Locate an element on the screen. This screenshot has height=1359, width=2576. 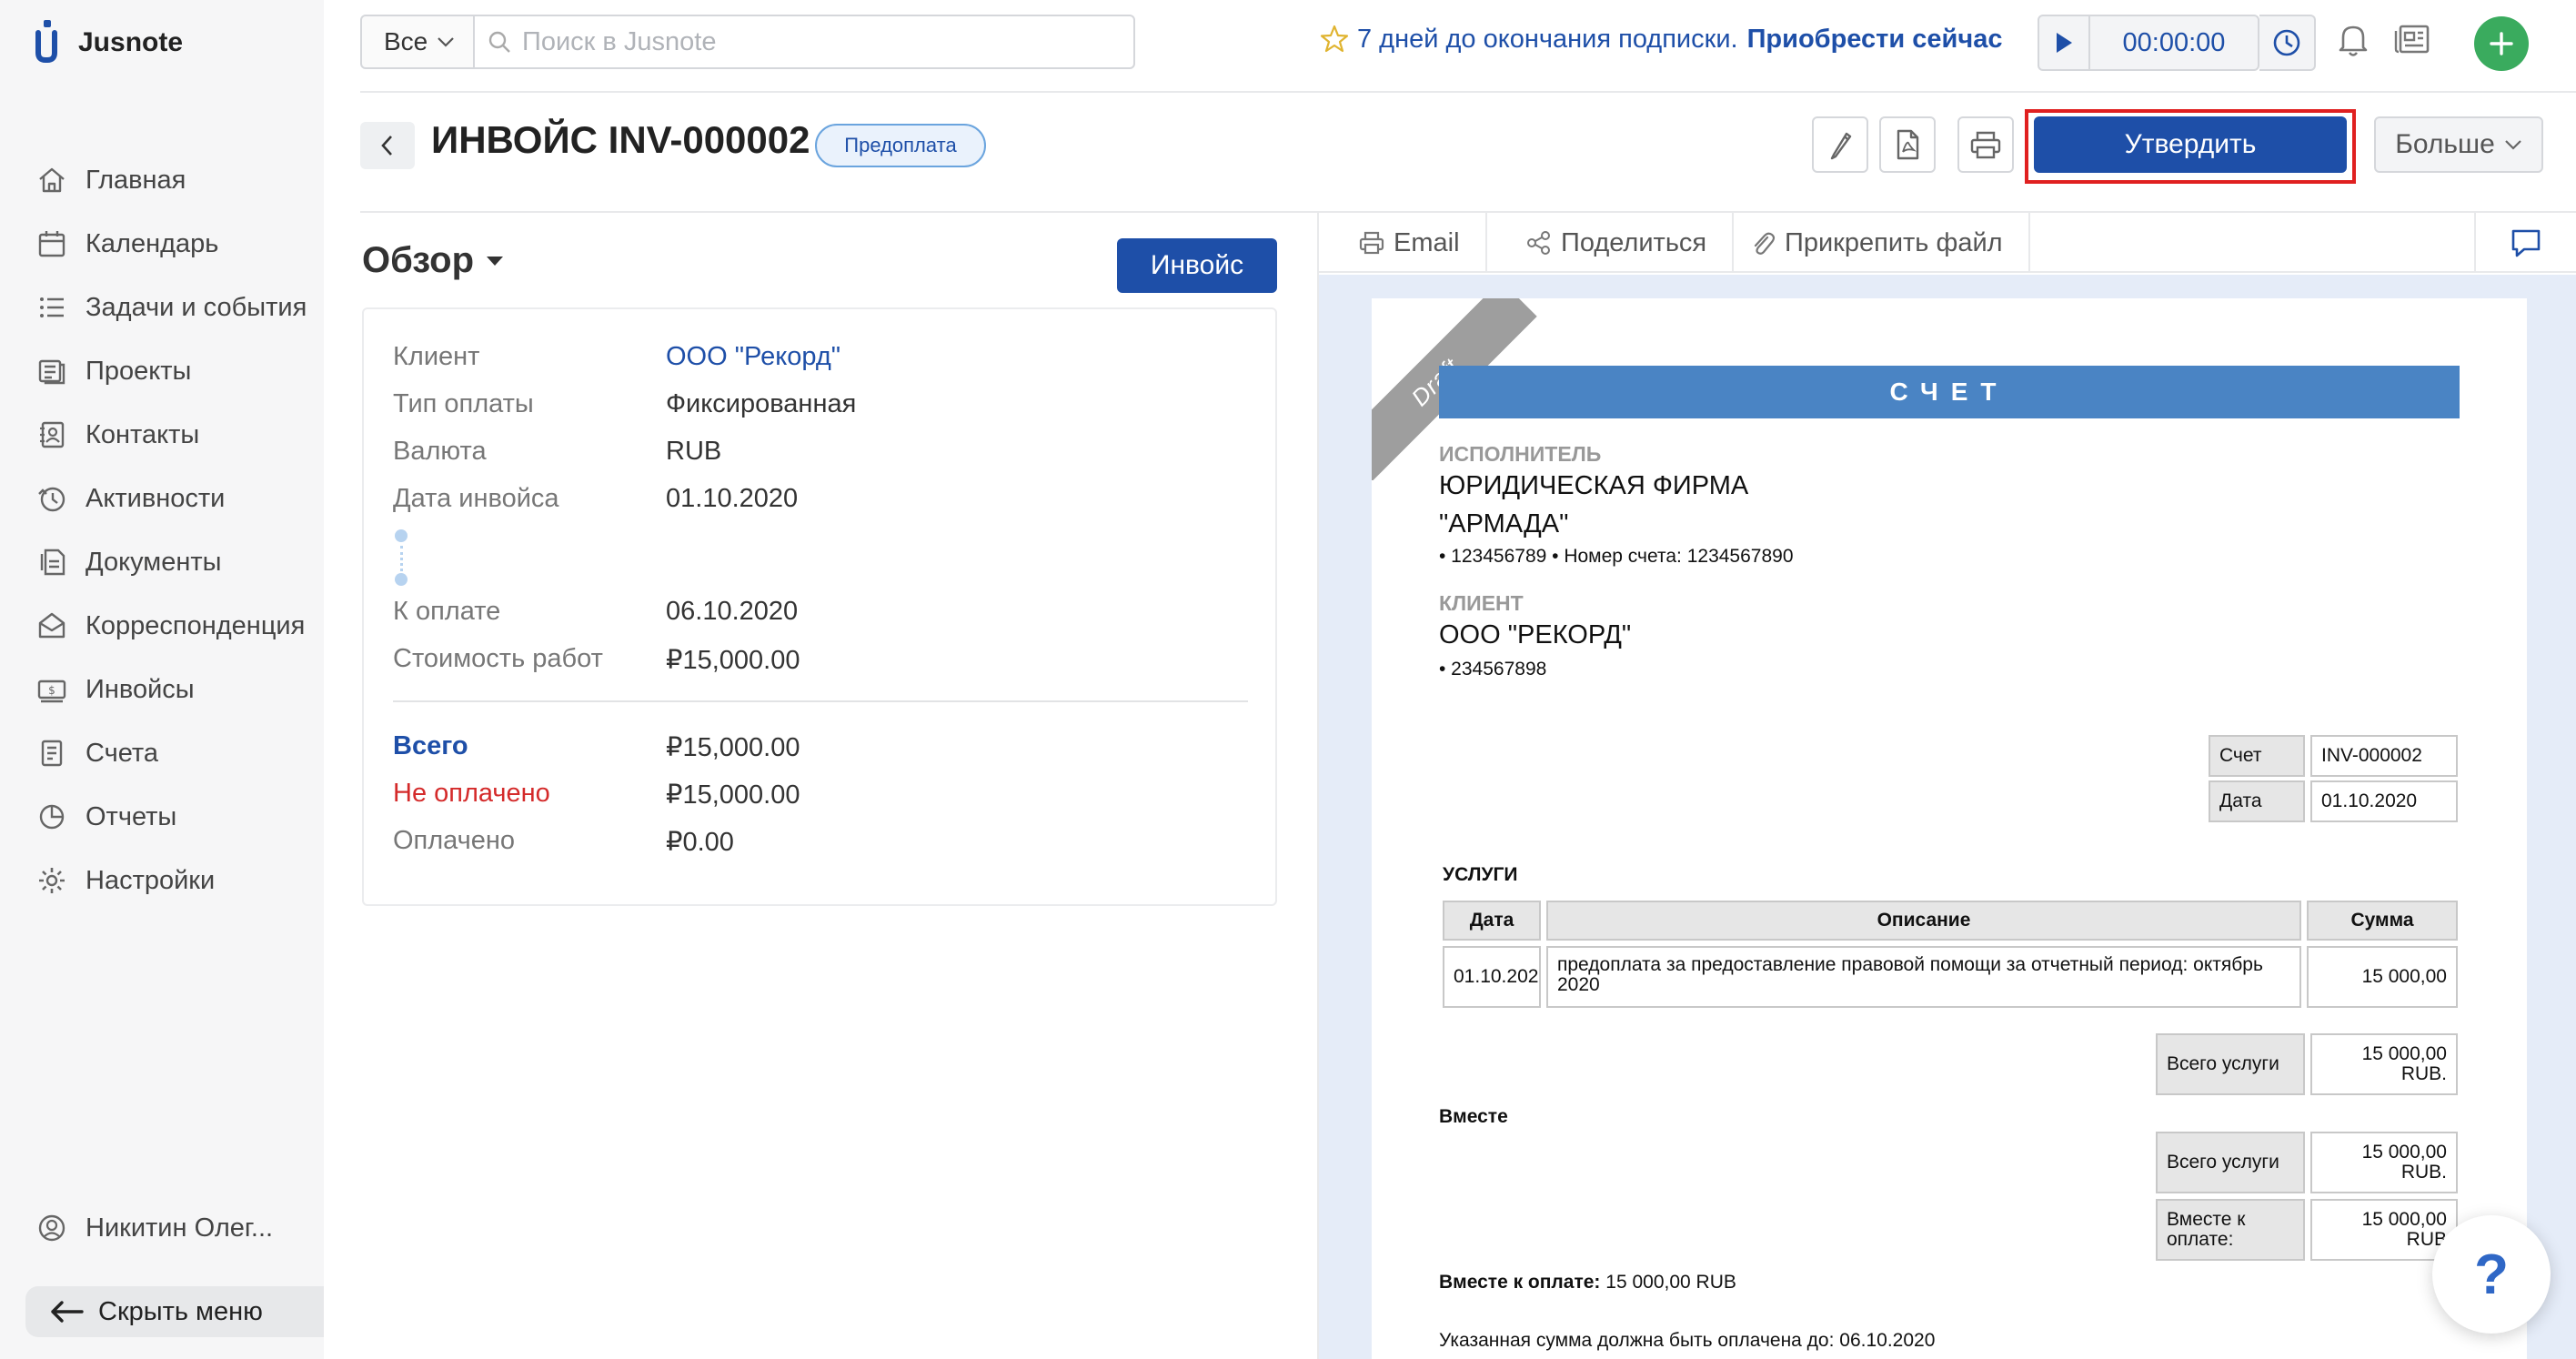
search-icon is located at coordinates (499, 42).